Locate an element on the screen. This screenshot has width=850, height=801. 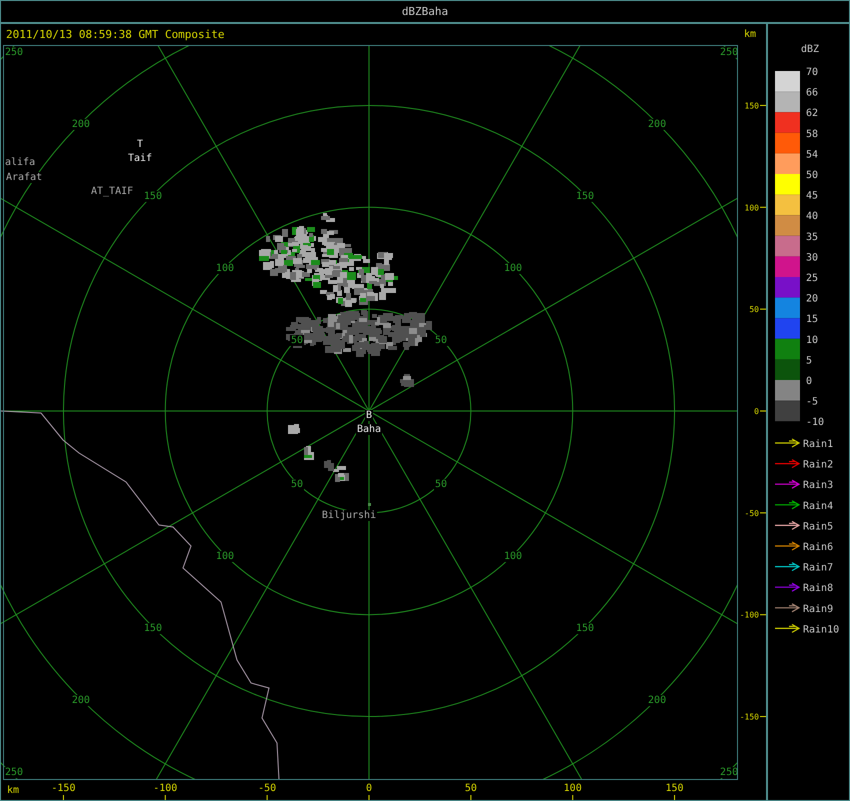
scale-level-label: 35 is located at coordinates (812, 237).